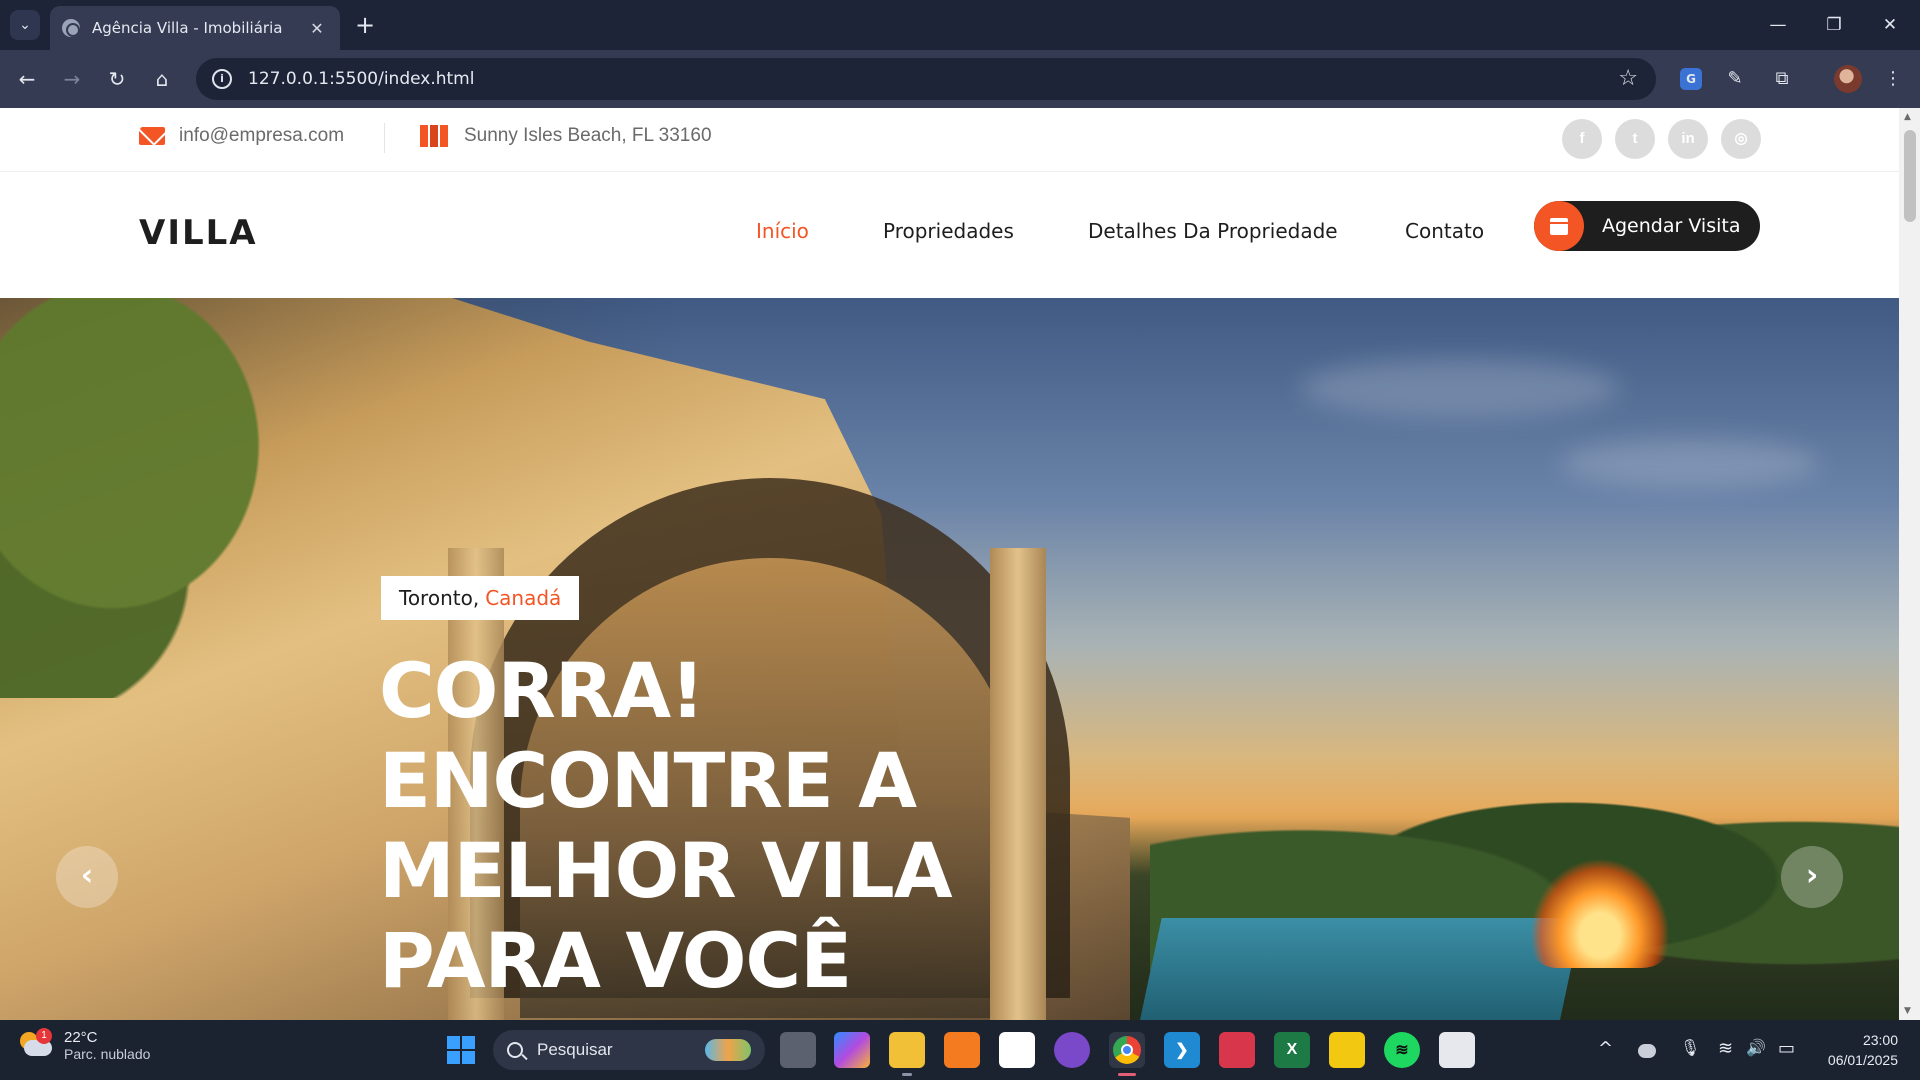  I want to click on instagram-icon: ◎, so click(1741, 139).